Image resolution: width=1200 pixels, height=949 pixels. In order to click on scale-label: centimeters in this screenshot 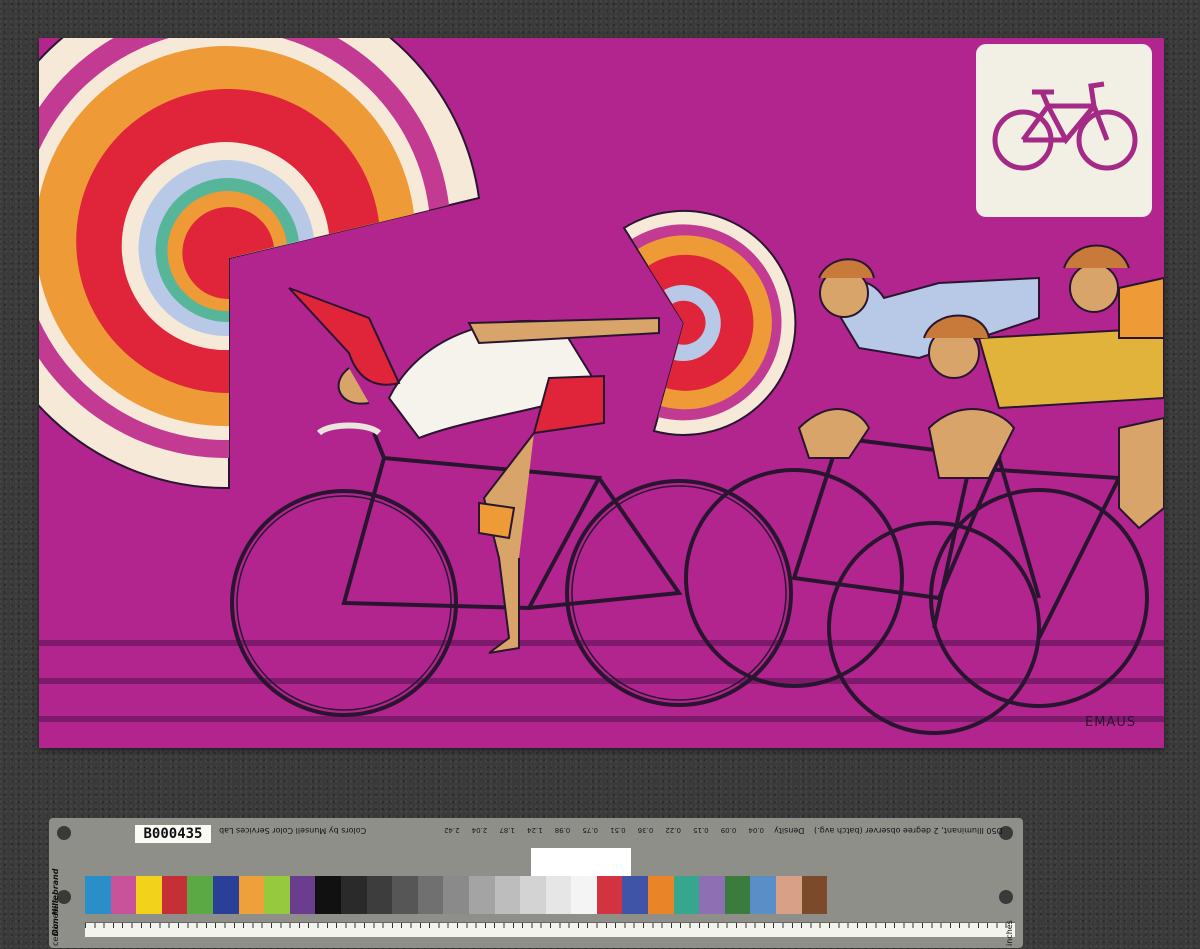, I will do `click(55, 922)`.